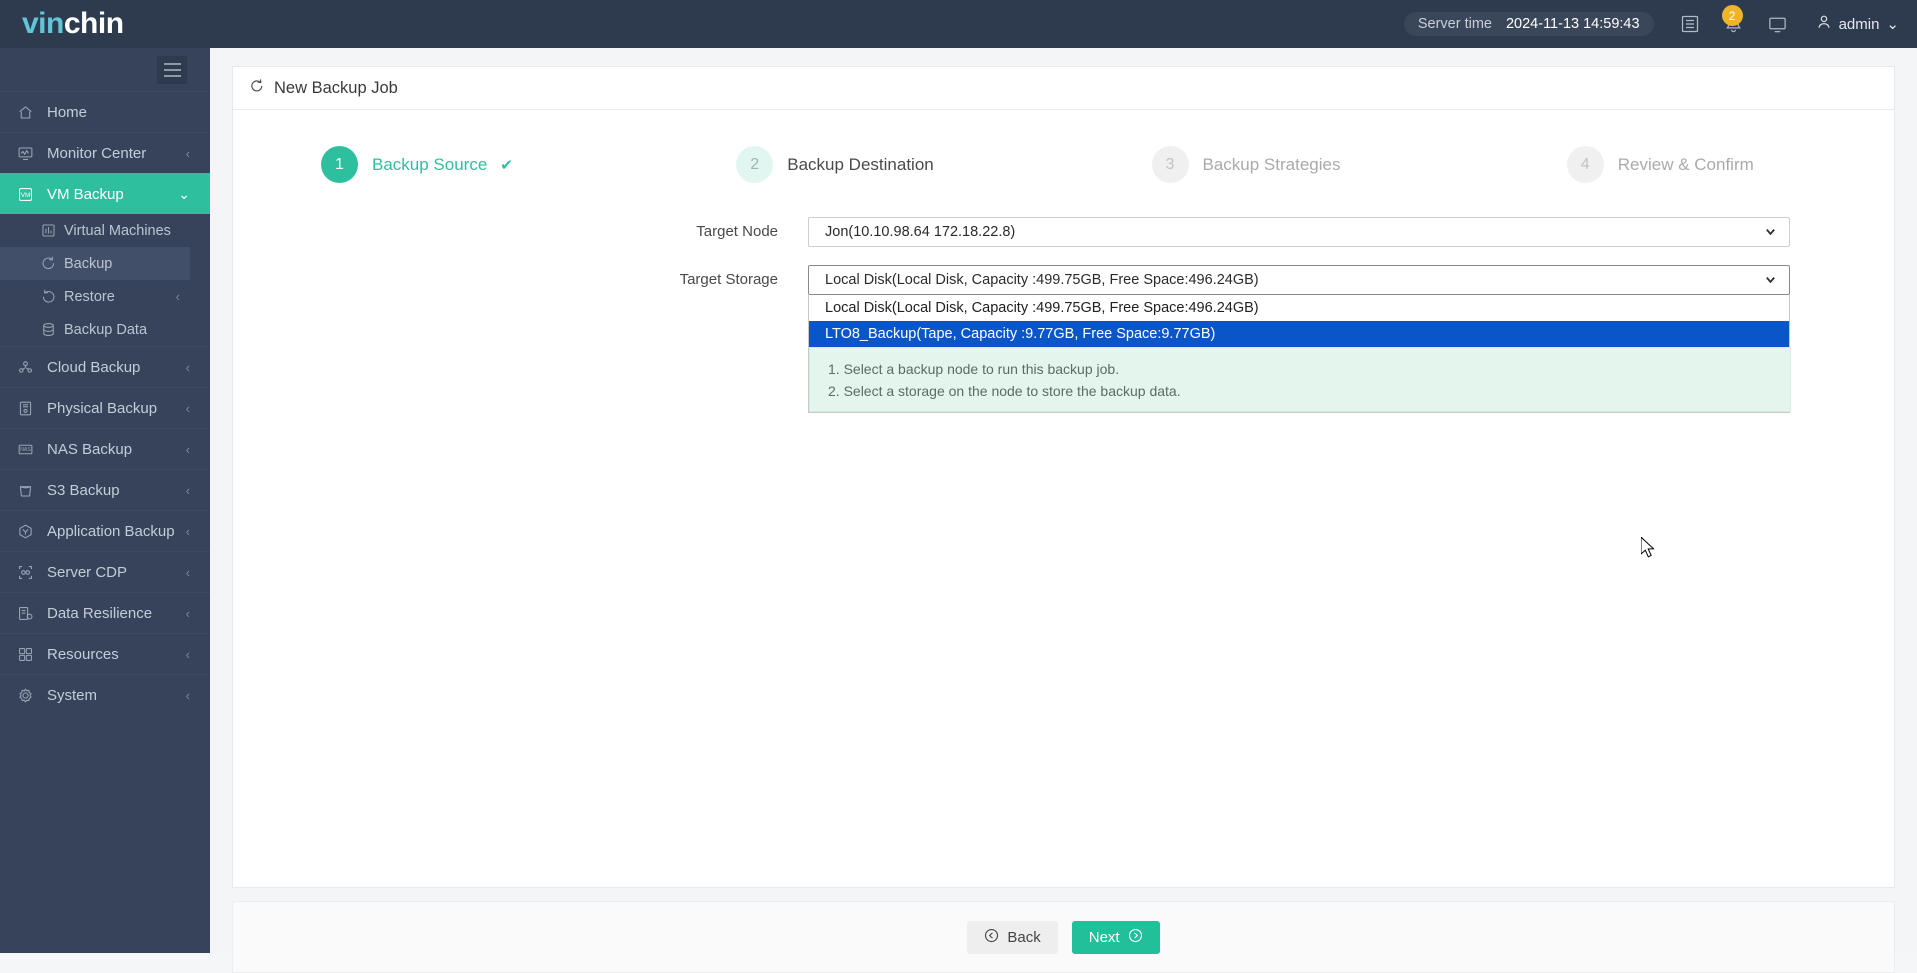  Describe the element at coordinates (30, 367) in the screenshot. I see `cloud-icon` at that location.